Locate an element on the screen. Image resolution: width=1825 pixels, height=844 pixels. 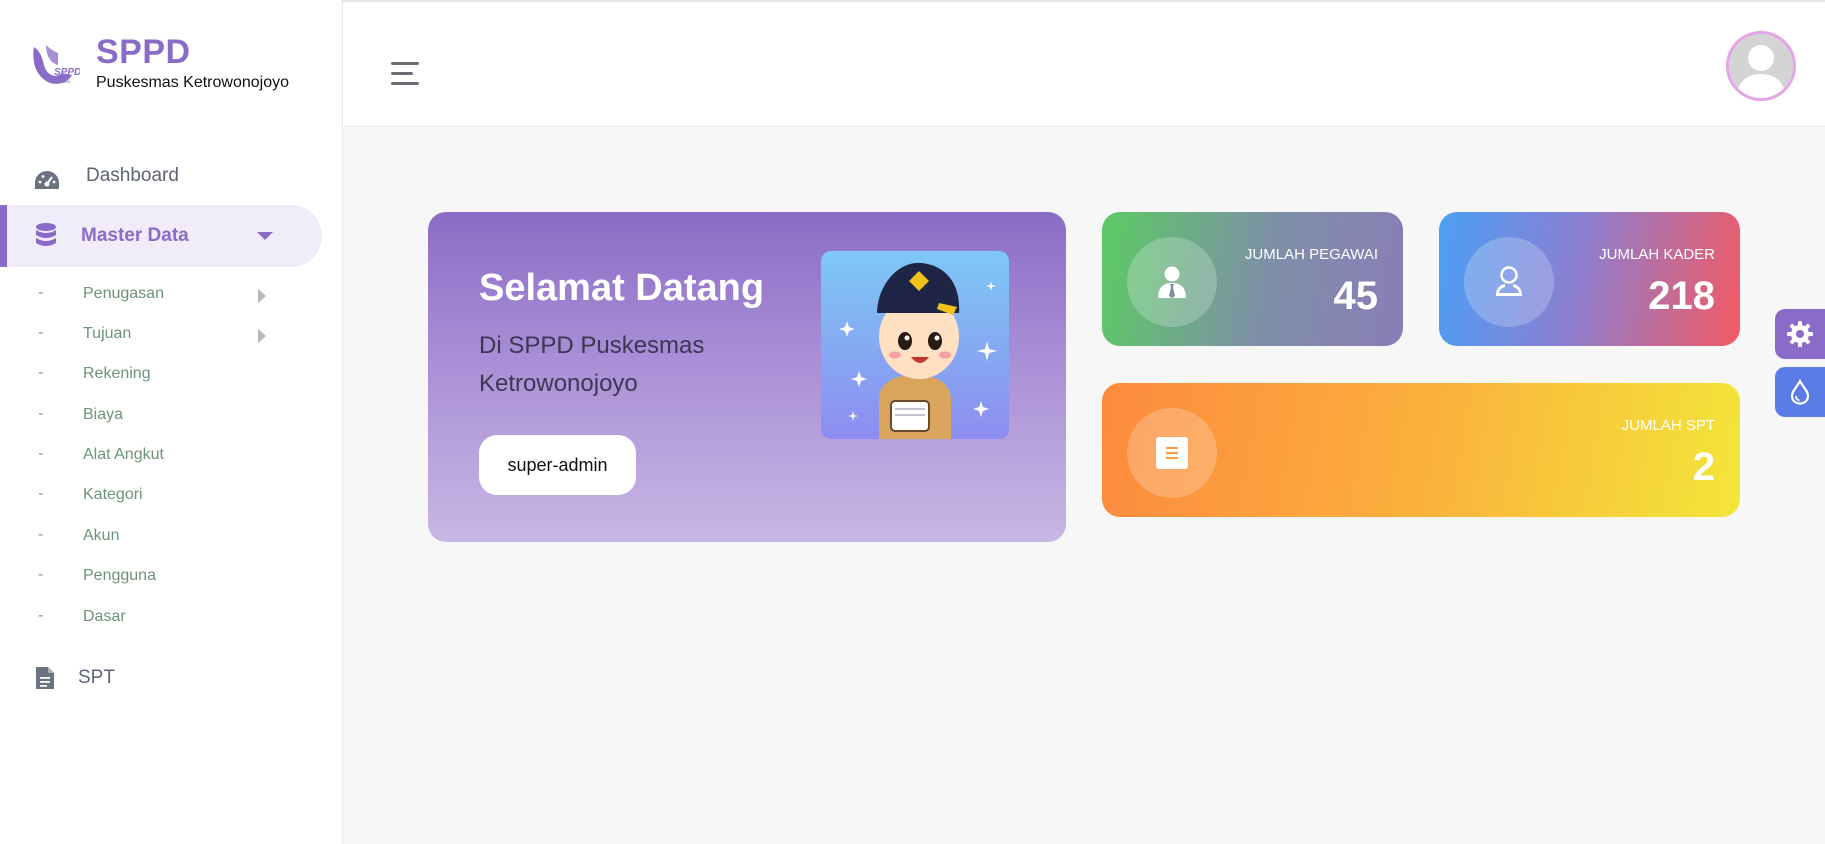
stat-card-spt: JUMLAH SPT 2 is located at coordinates (1421, 450).